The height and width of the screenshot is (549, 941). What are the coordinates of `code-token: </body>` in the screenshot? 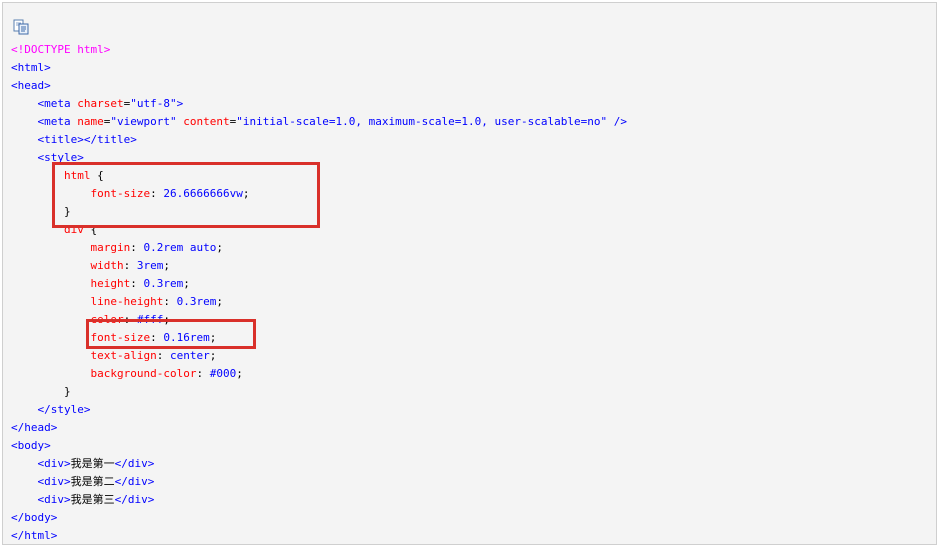 It's located at (34, 517).